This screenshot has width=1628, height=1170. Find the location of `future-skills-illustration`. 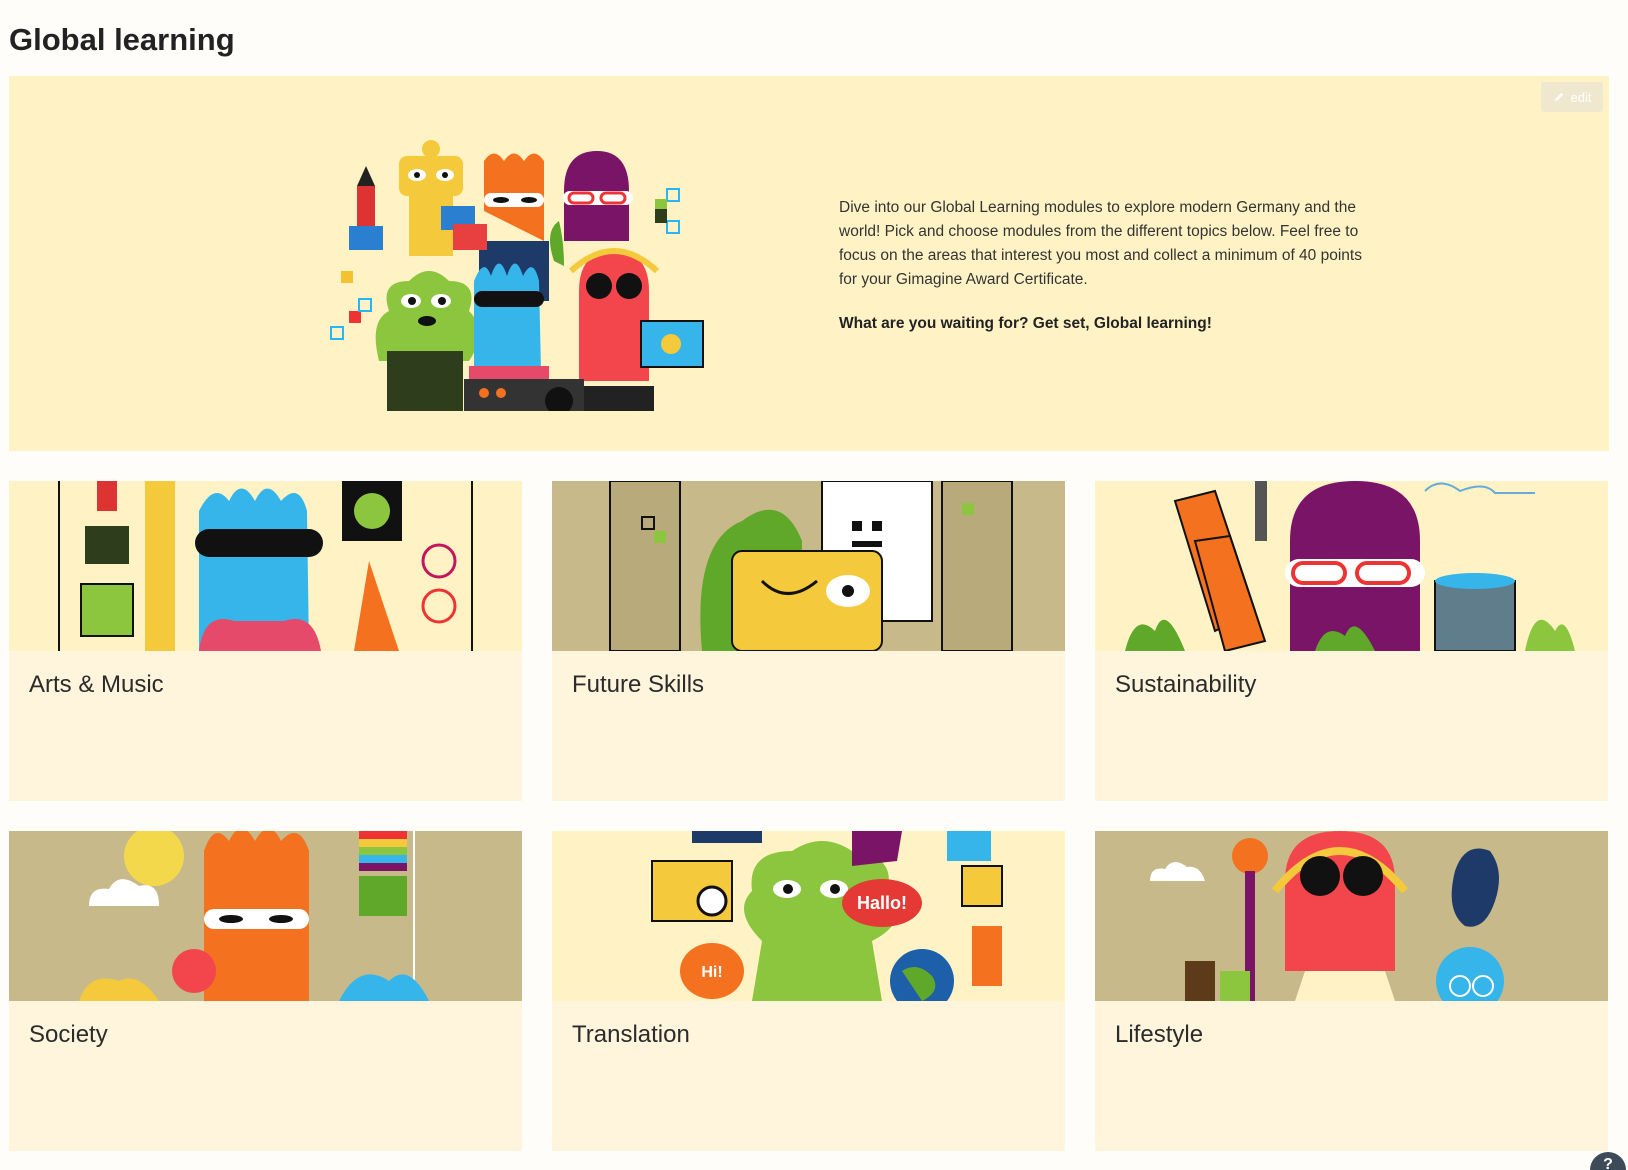

future-skills-illustration is located at coordinates (808, 566).